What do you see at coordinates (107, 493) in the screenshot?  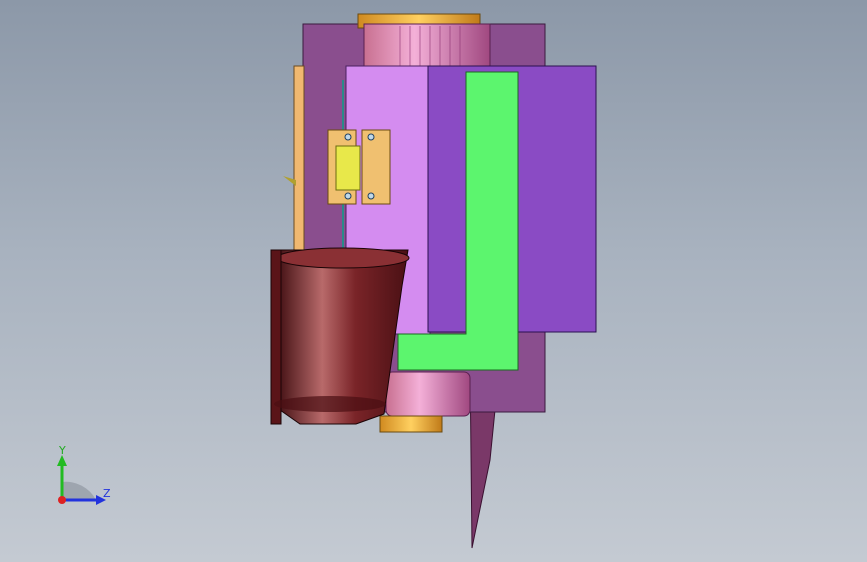 I see `triad-z-label: Z` at bounding box center [107, 493].